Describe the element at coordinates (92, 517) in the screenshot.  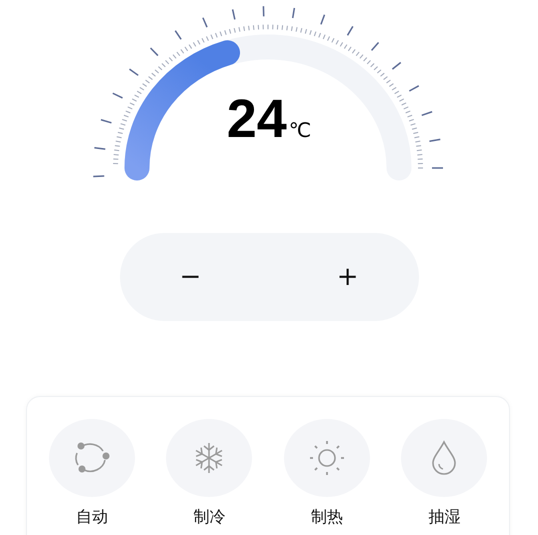
I see `mode-label: 自动` at that location.